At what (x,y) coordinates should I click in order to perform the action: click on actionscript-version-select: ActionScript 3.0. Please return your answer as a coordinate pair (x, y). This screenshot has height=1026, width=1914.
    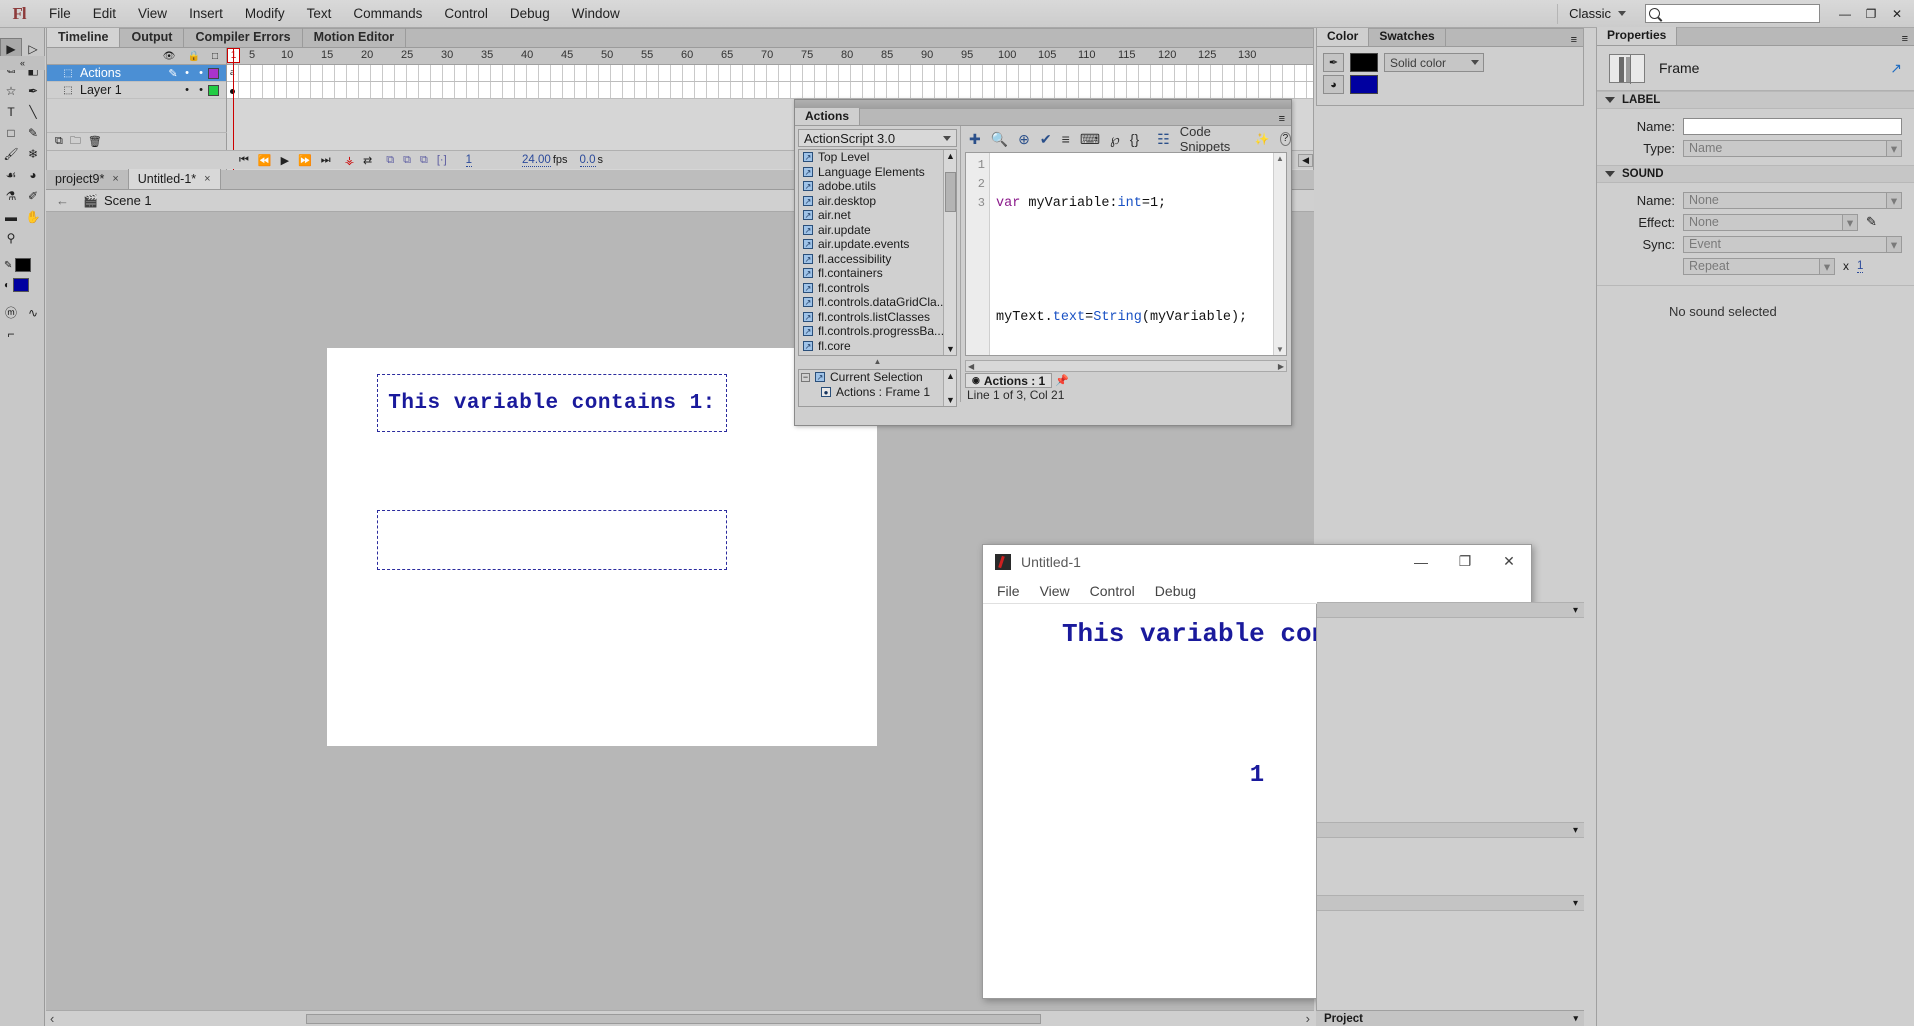
    Looking at the image, I should click on (877, 138).